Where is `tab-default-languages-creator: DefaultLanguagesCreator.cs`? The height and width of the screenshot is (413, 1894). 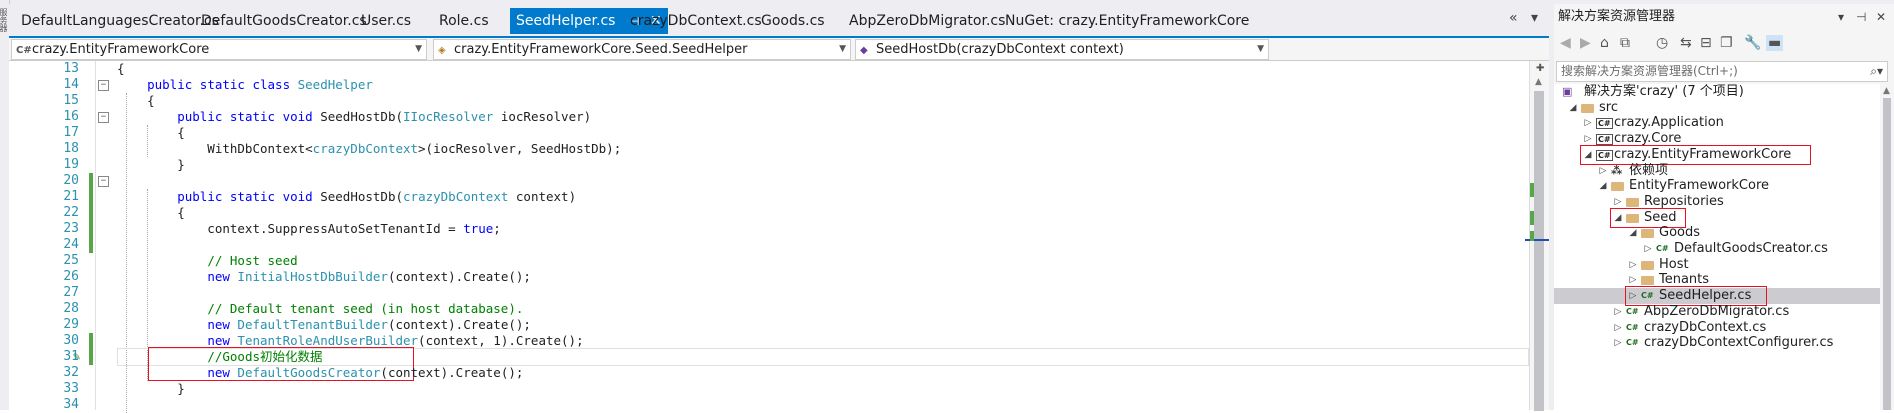 tab-default-languages-creator: DefaultLanguagesCreator.cs is located at coordinates (120, 21).